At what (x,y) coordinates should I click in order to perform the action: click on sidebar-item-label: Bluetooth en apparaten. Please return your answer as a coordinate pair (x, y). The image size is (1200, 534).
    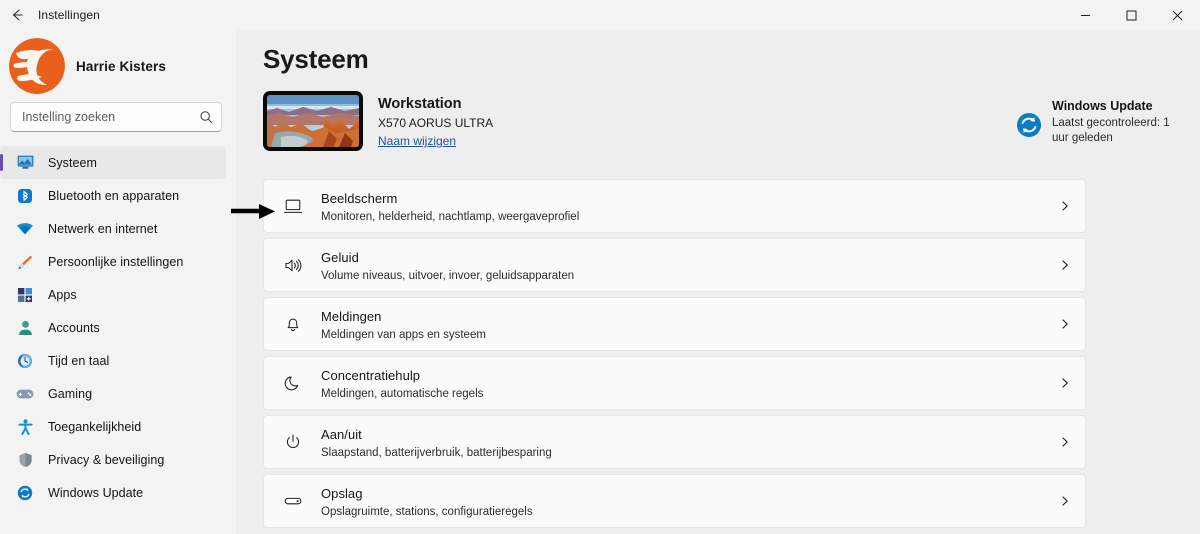
    Looking at the image, I should click on (114, 195).